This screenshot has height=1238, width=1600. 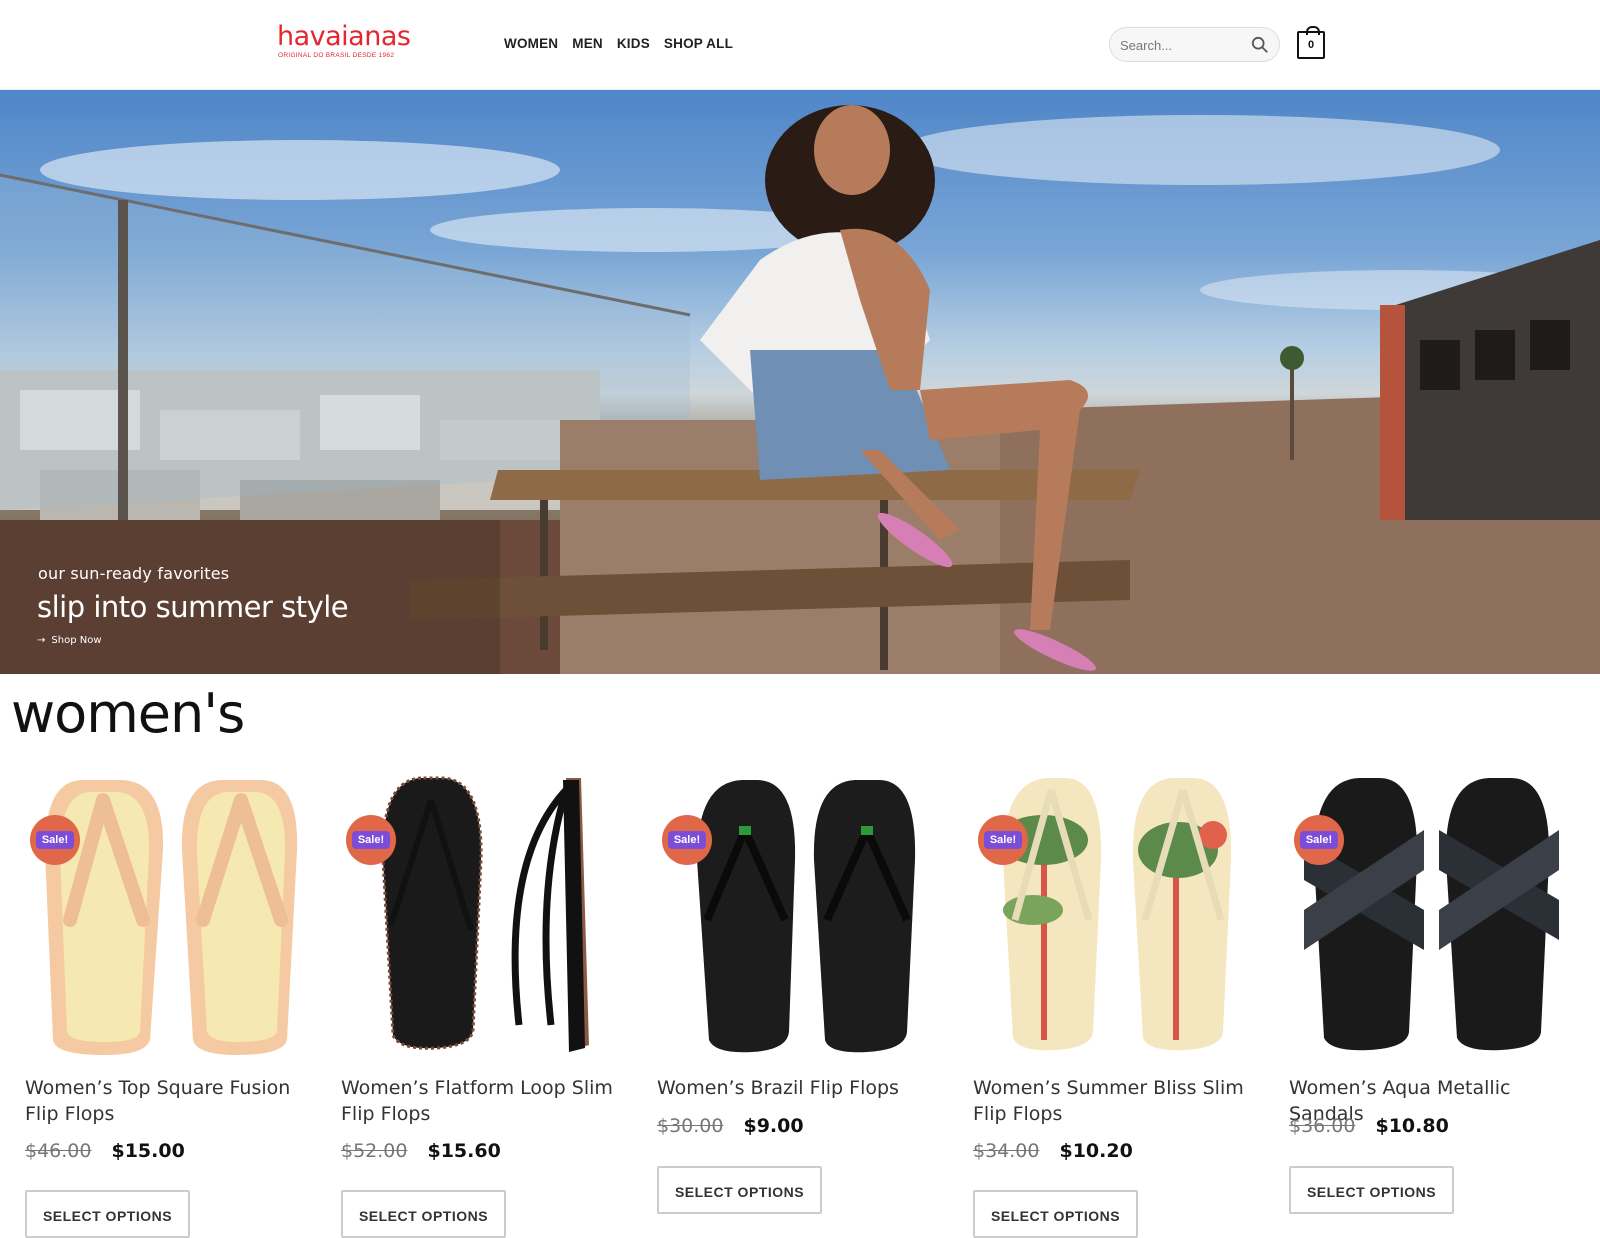 I want to click on flip-flop-black-platform-icon, so click(x=486, y=915).